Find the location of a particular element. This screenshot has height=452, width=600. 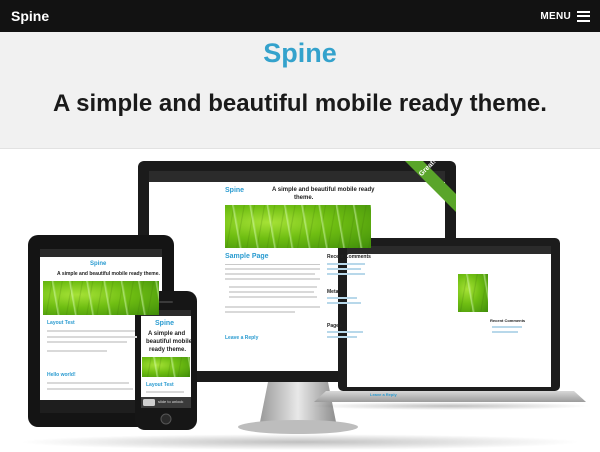

laptop-widget-title: Recent Comments is located at coordinates (508, 320).